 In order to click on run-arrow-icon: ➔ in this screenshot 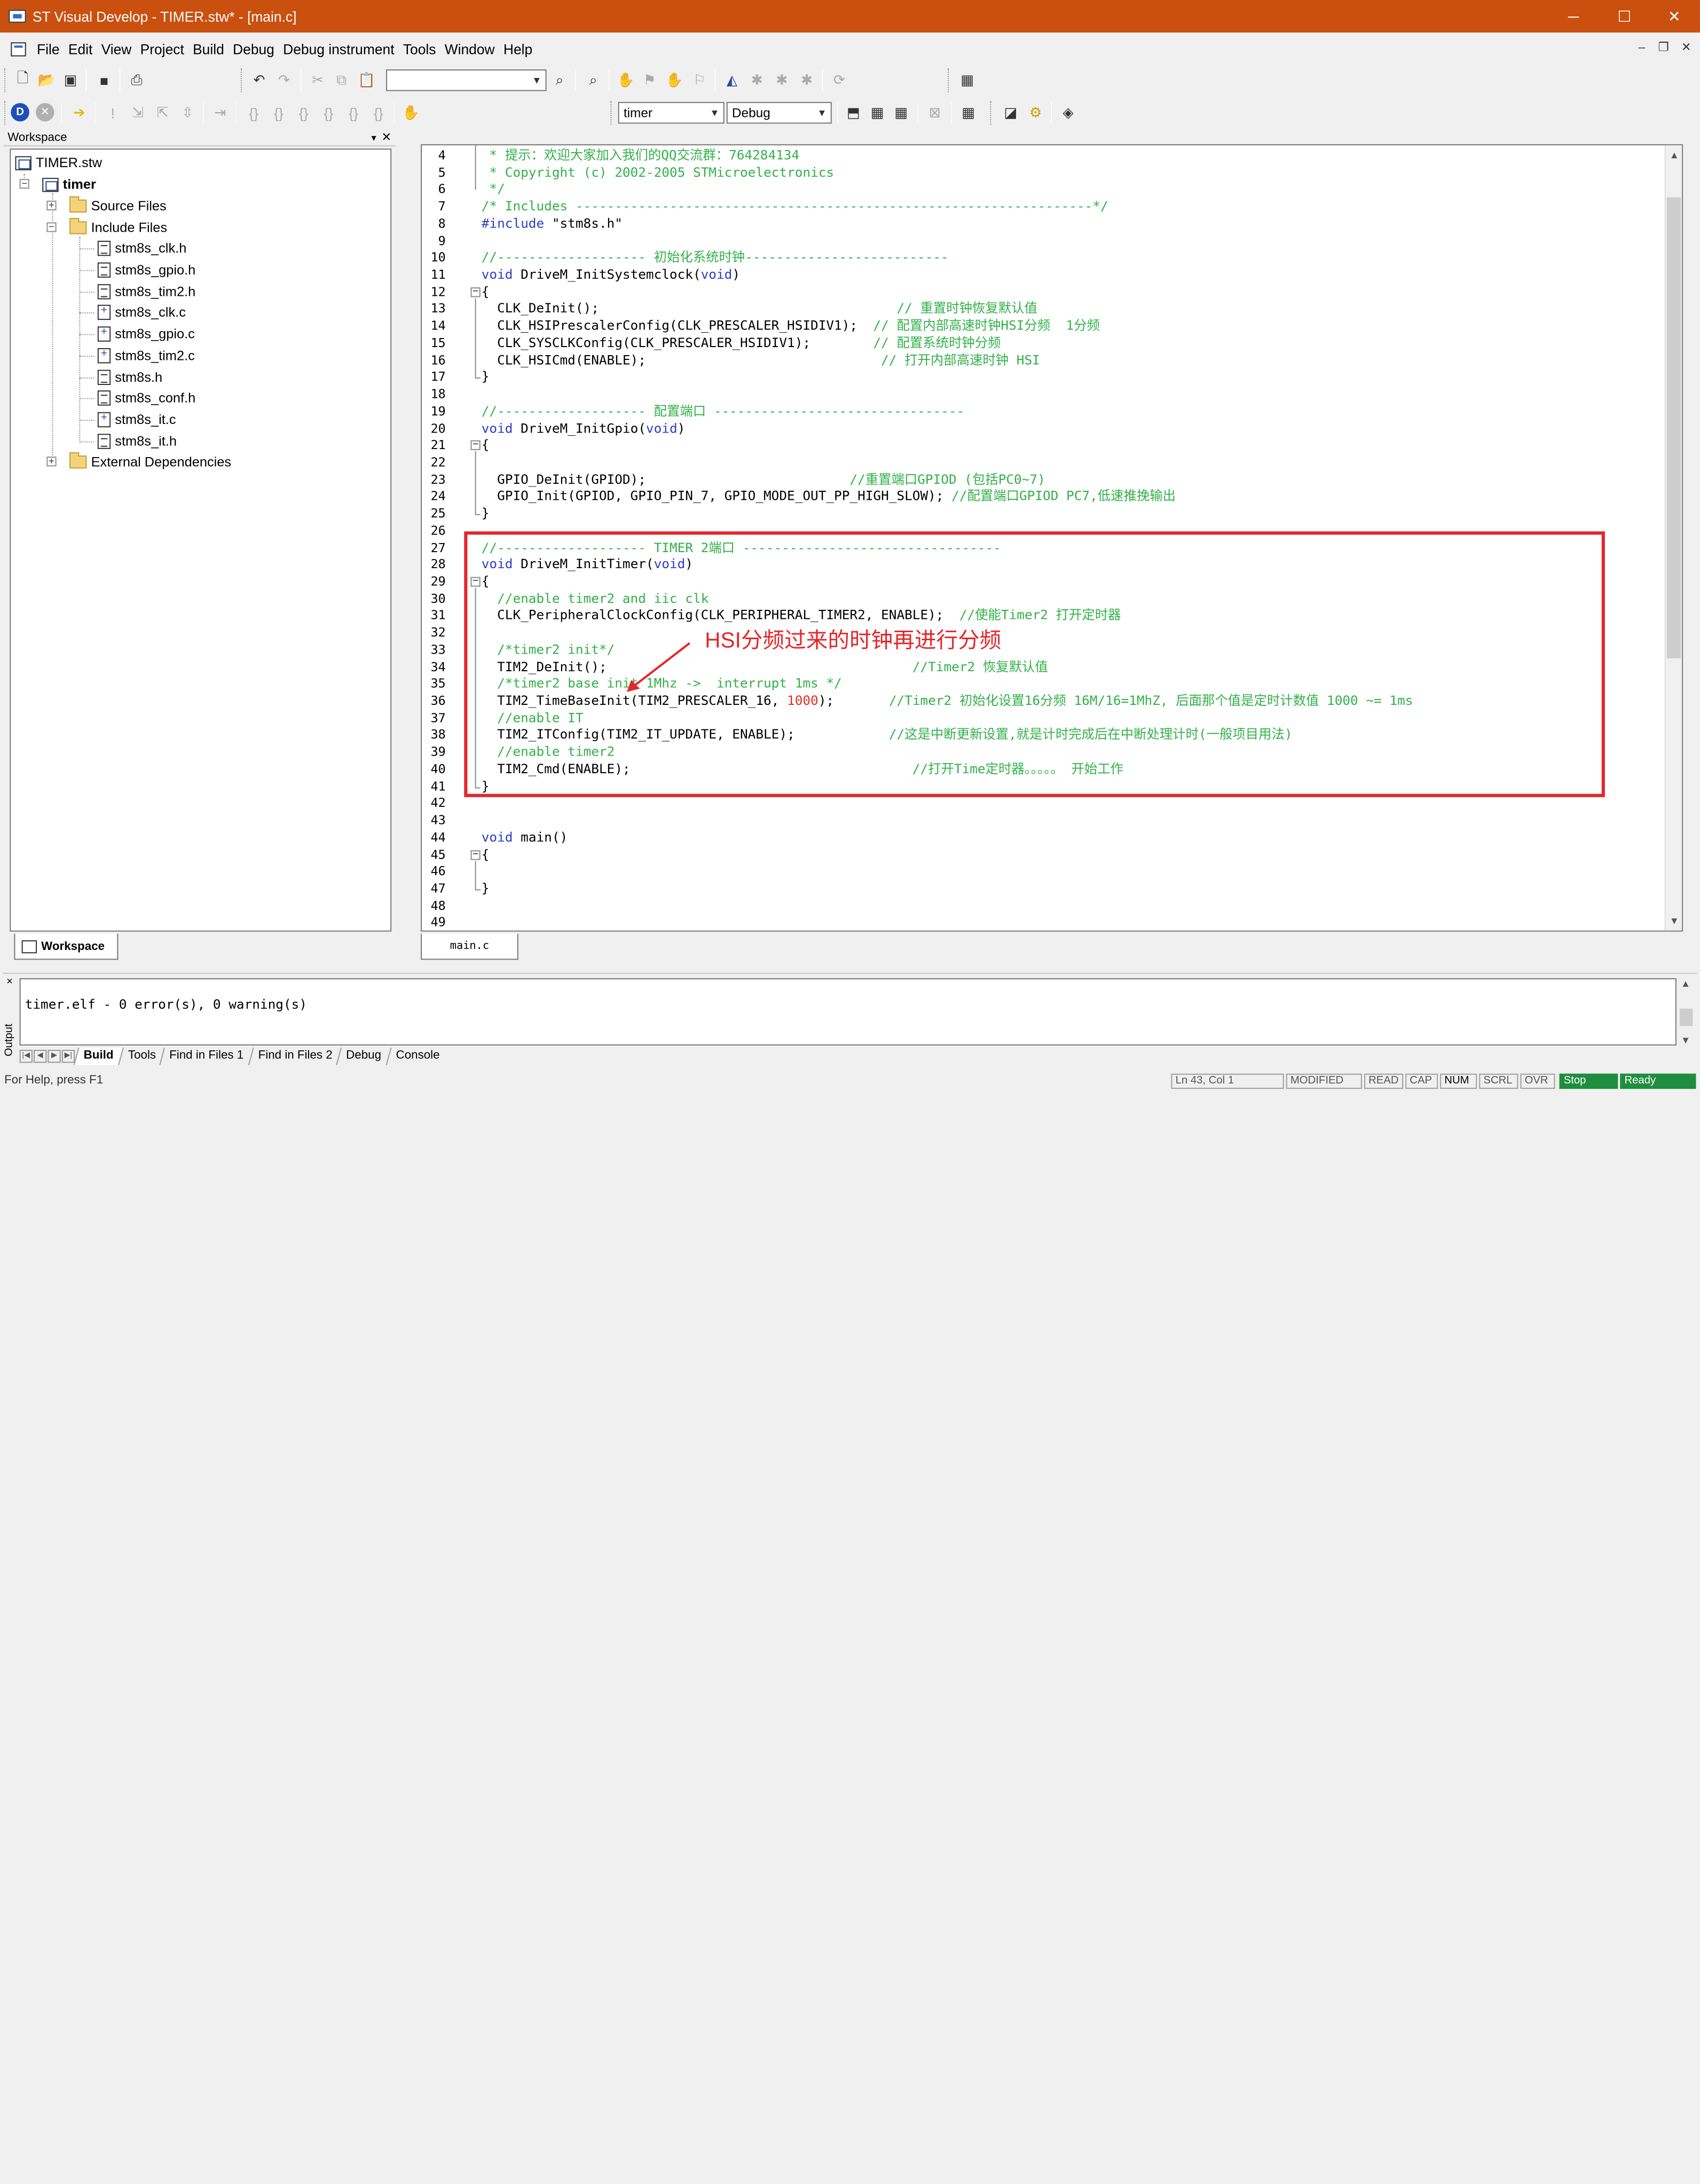, I will do `click(79, 113)`.